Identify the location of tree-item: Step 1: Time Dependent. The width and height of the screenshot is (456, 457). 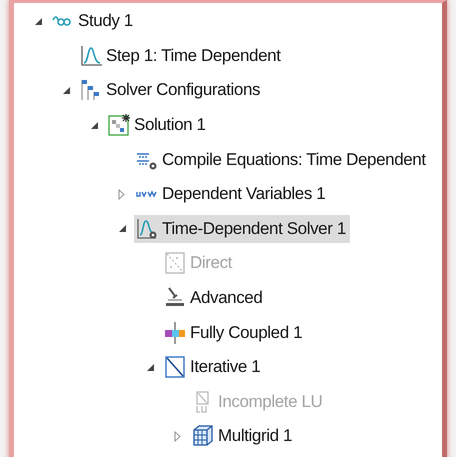
(181, 56).